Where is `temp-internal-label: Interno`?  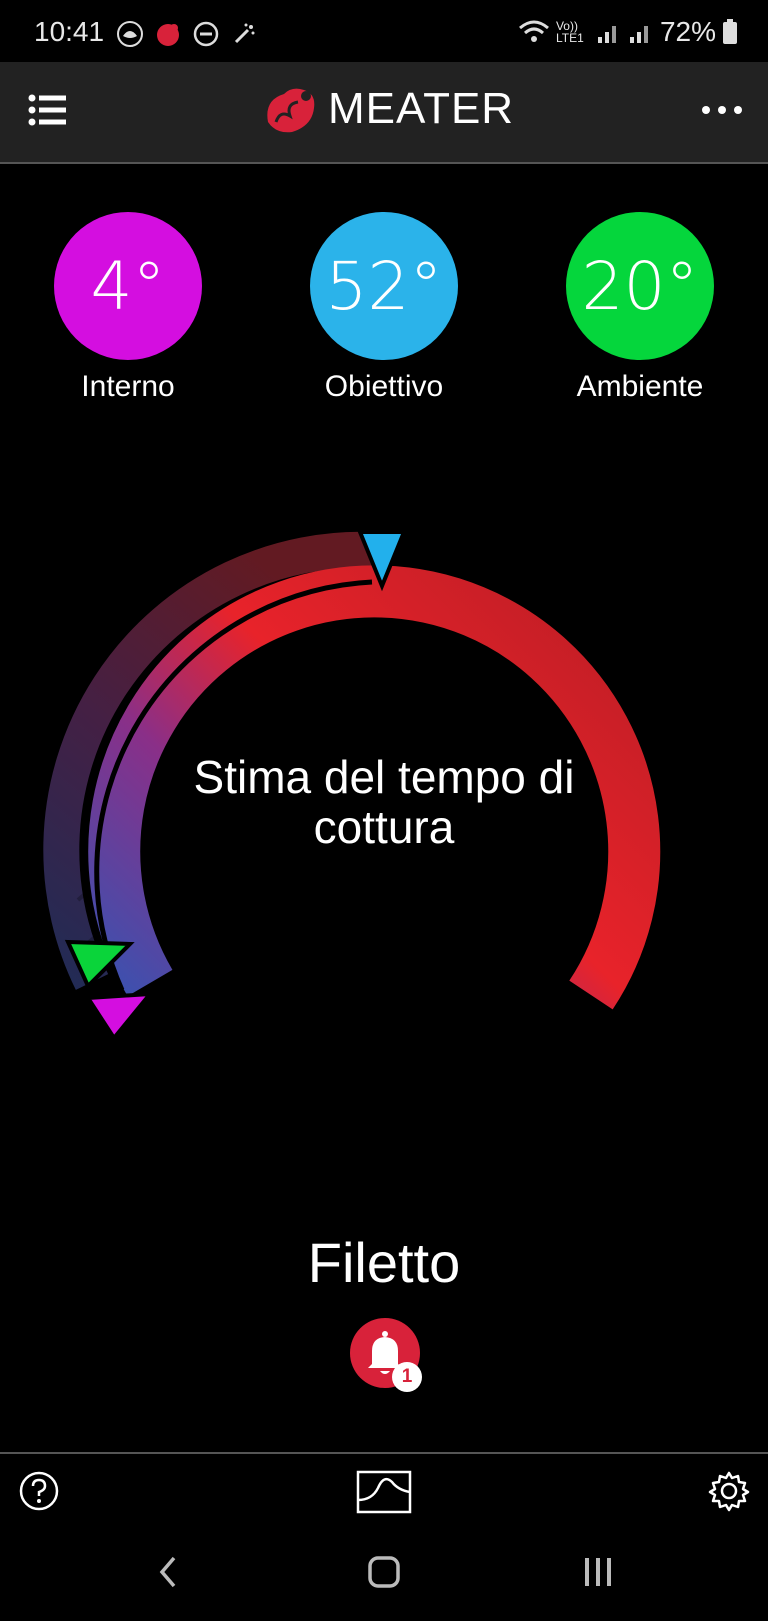
temp-internal-label: Interno is located at coordinates (128, 386).